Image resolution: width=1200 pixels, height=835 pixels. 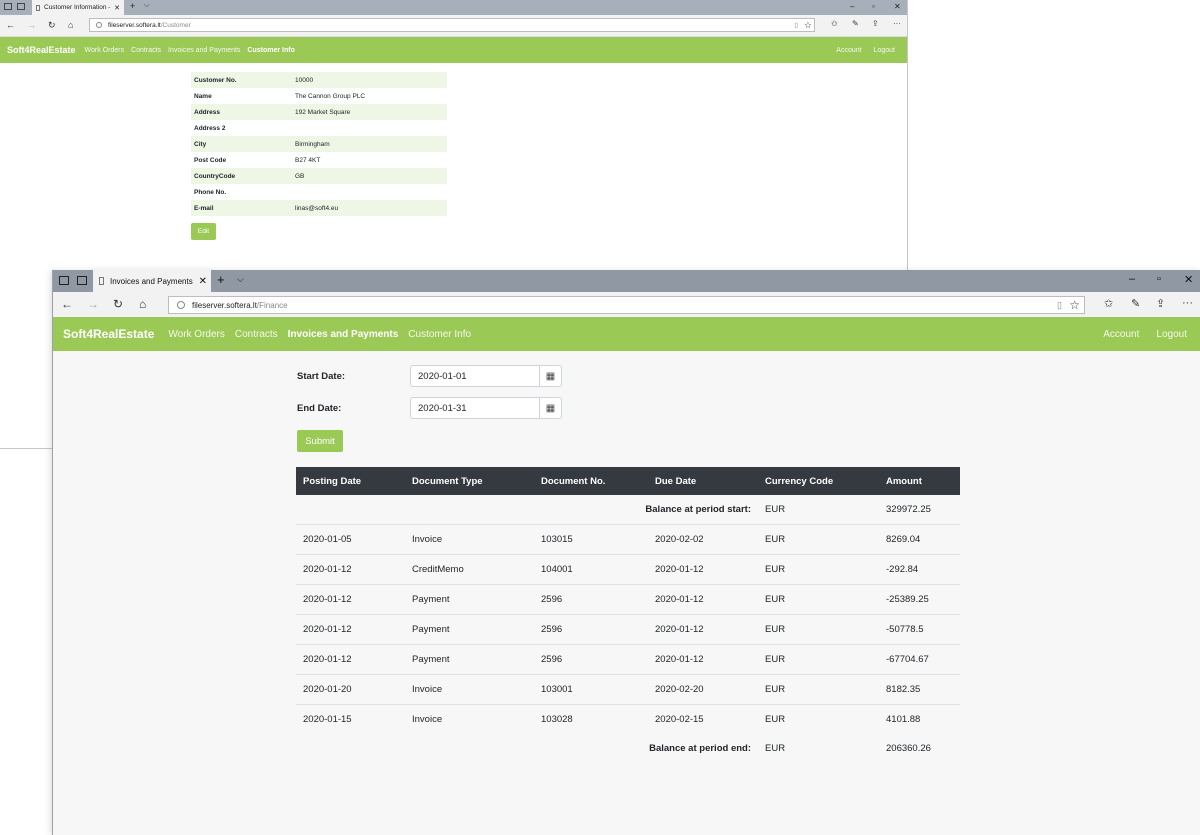 I want to click on field-label: Phone No., so click(x=210, y=192).